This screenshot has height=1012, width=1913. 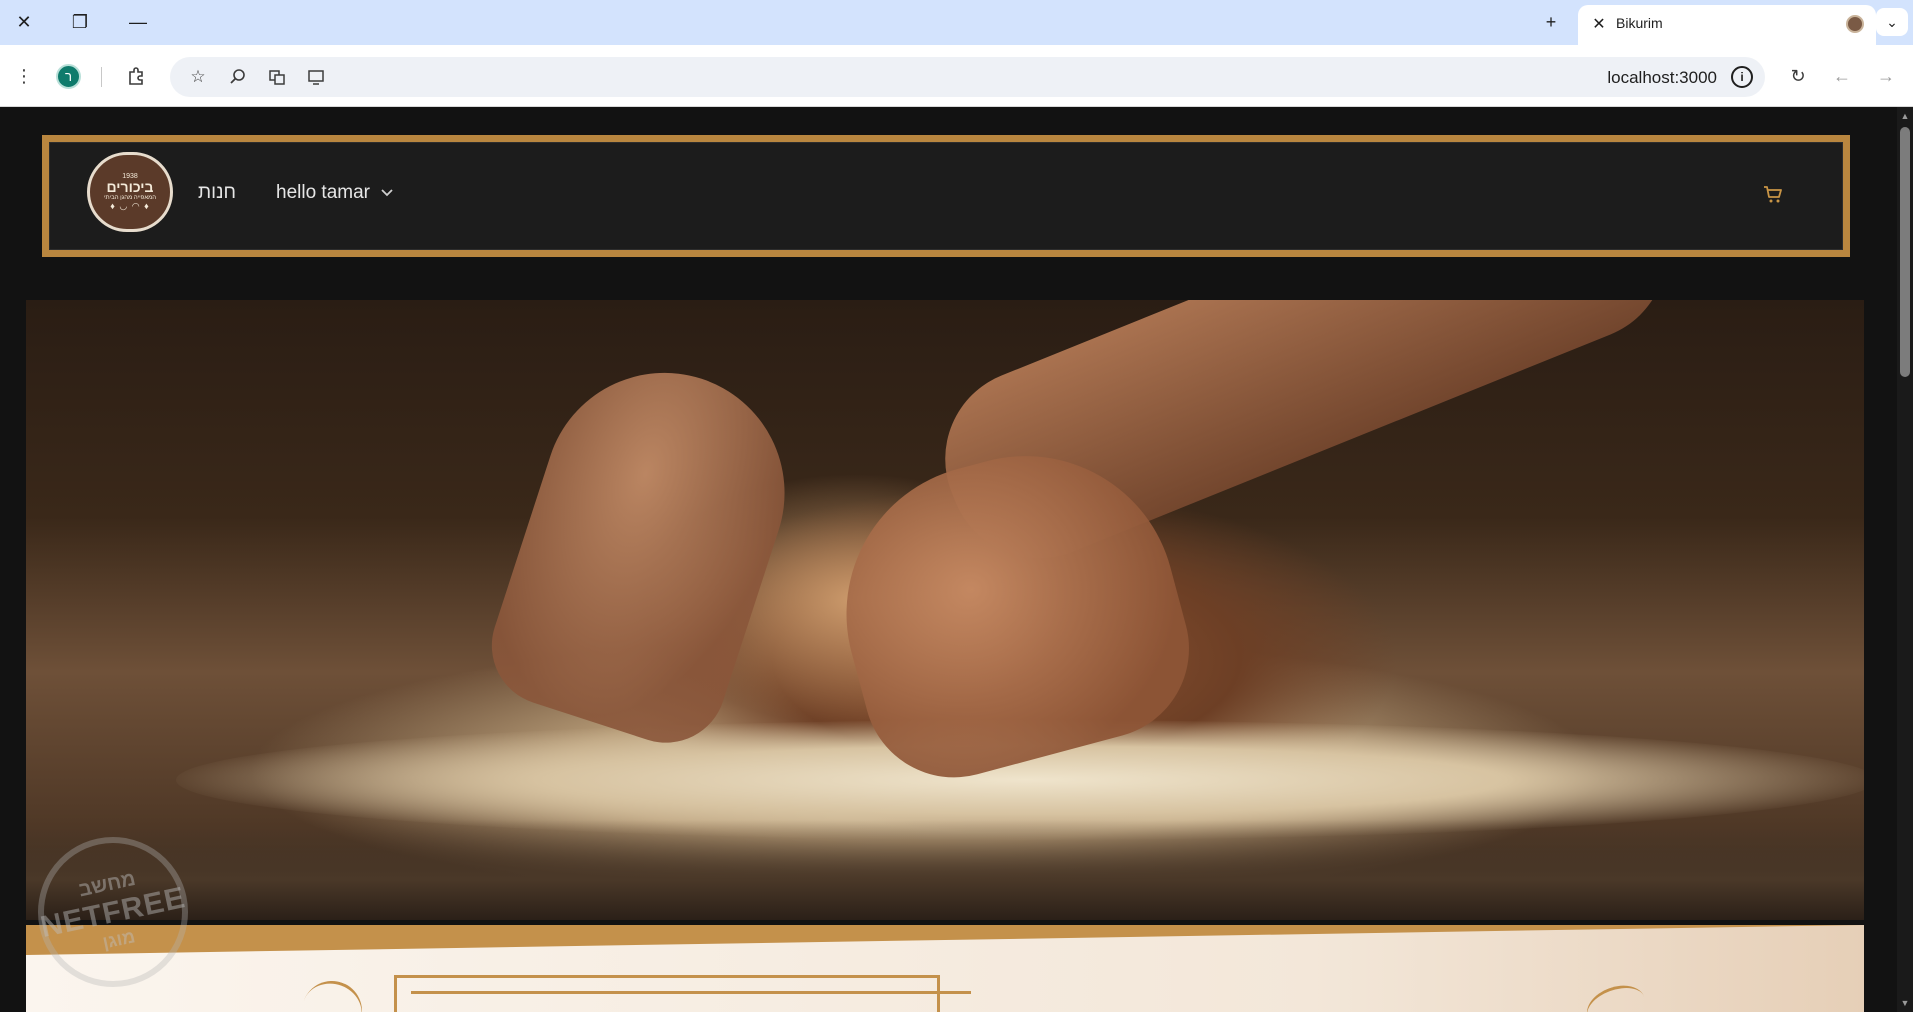 What do you see at coordinates (1886, 76) in the screenshot?
I see `forward-icon: →` at bounding box center [1886, 76].